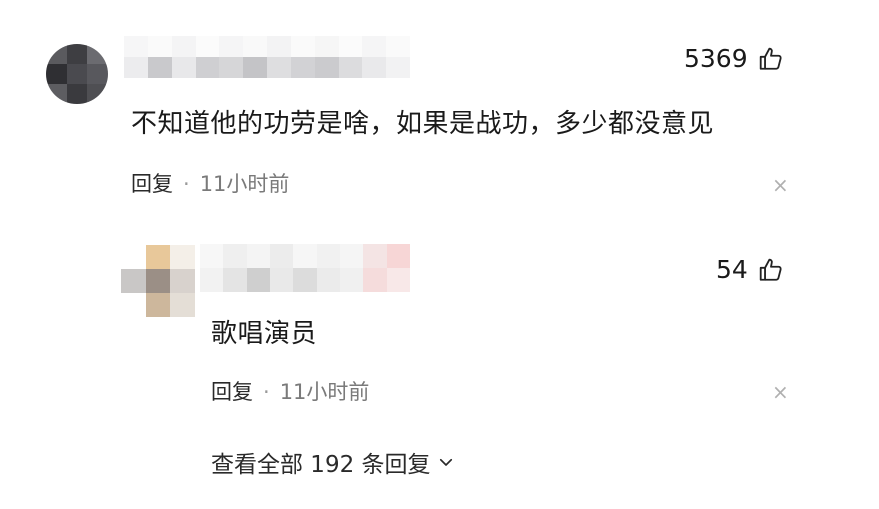 The height and width of the screenshot is (509, 879). I want to click on reply-avatar, so click(158, 281).